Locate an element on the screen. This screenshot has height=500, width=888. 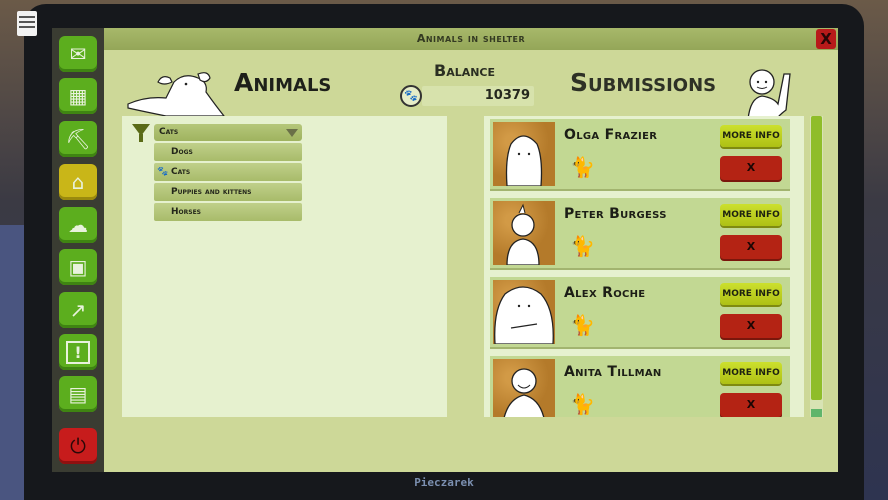
dog-photo-icon: ▣ is located at coordinates (78, 267).